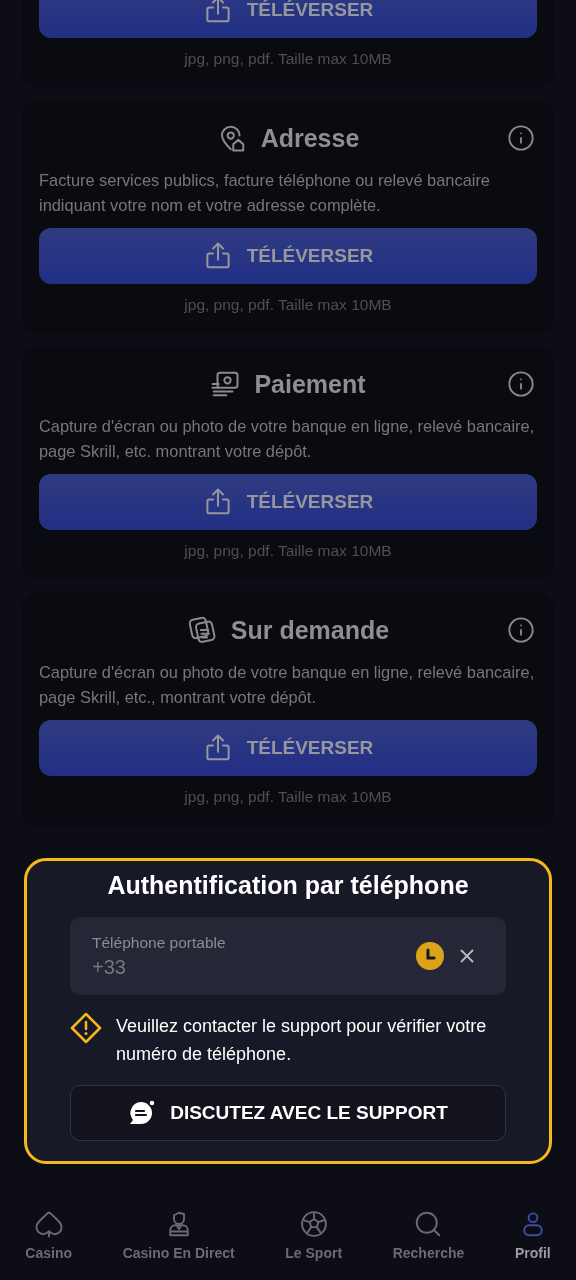 The width and height of the screenshot is (576, 1280). What do you see at coordinates (302, 1040) in the screenshot?
I see `warning-text: Veuillez contacter le support pour vérifier votre numéro de téléphone.` at bounding box center [302, 1040].